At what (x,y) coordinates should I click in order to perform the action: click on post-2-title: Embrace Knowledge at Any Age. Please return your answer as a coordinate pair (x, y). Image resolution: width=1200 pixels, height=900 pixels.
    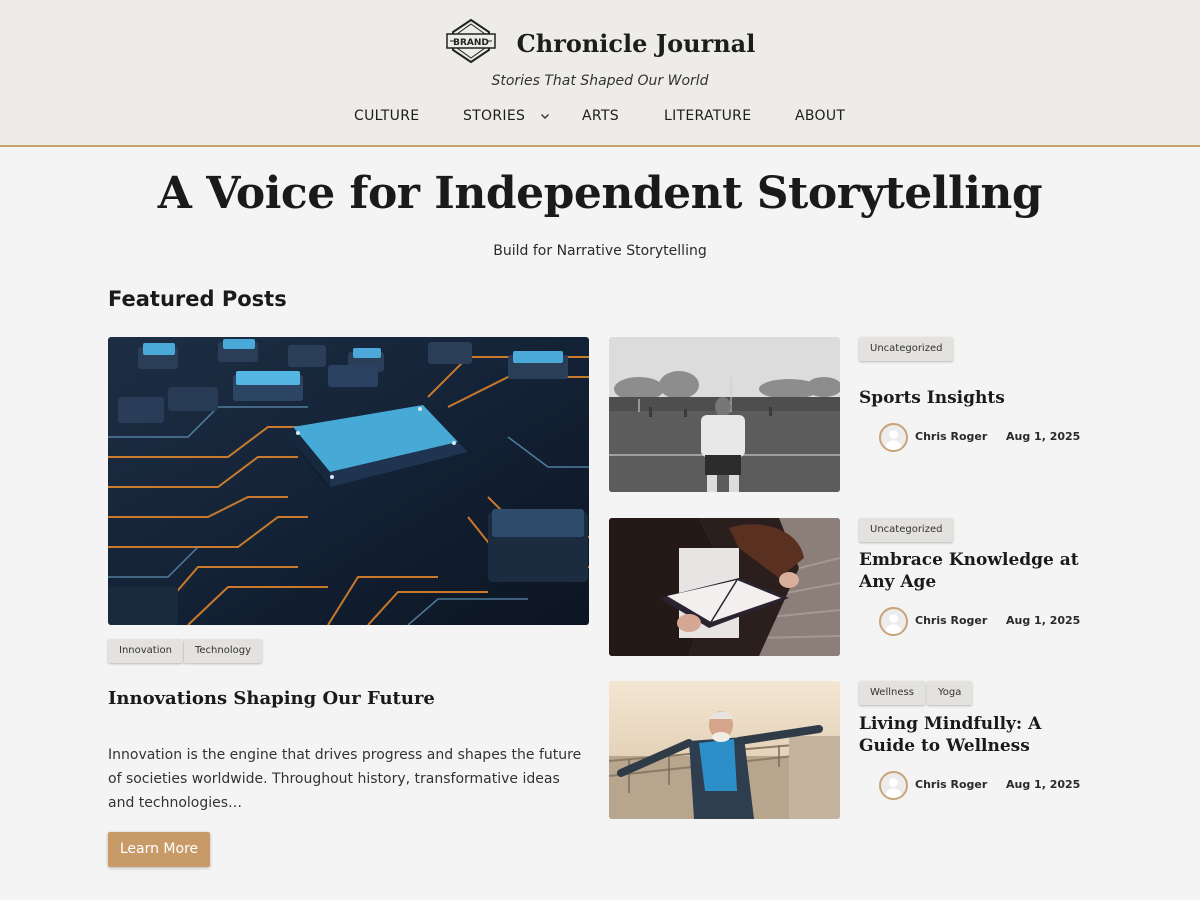
    Looking at the image, I should click on (974, 571).